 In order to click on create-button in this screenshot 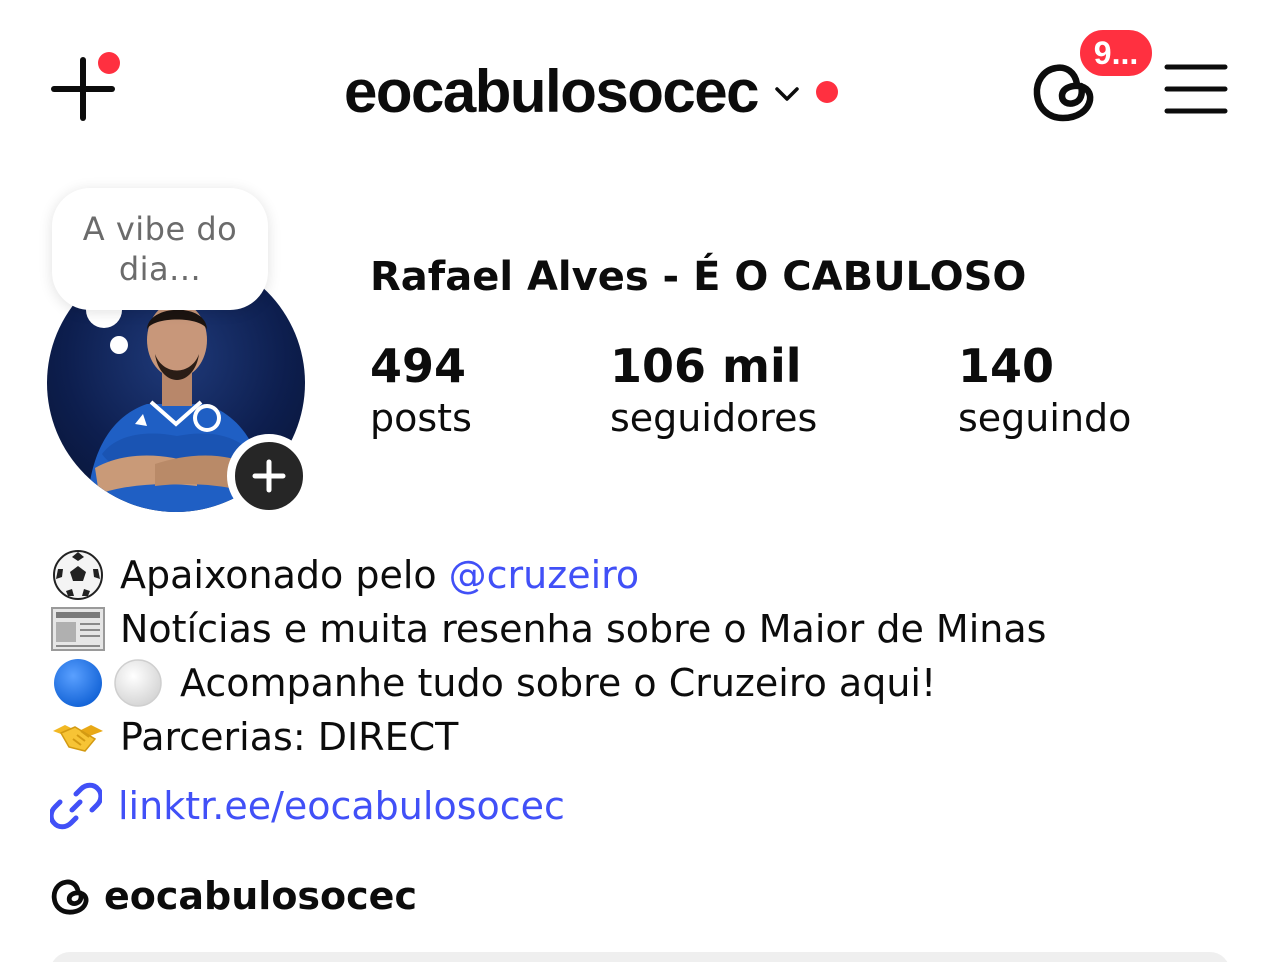, I will do `click(86, 88)`.